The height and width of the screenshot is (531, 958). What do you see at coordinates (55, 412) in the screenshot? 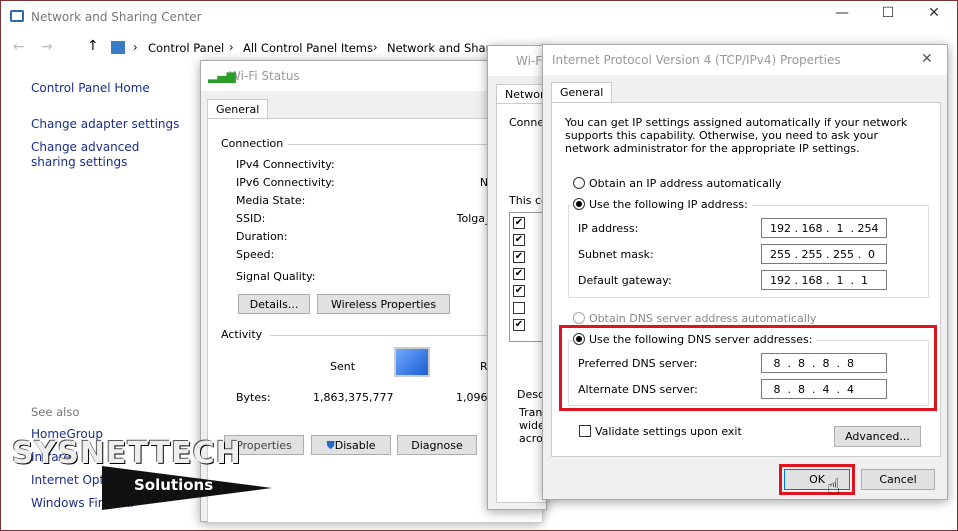
I see `see-also-heading: See also` at bounding box center [55, 412].